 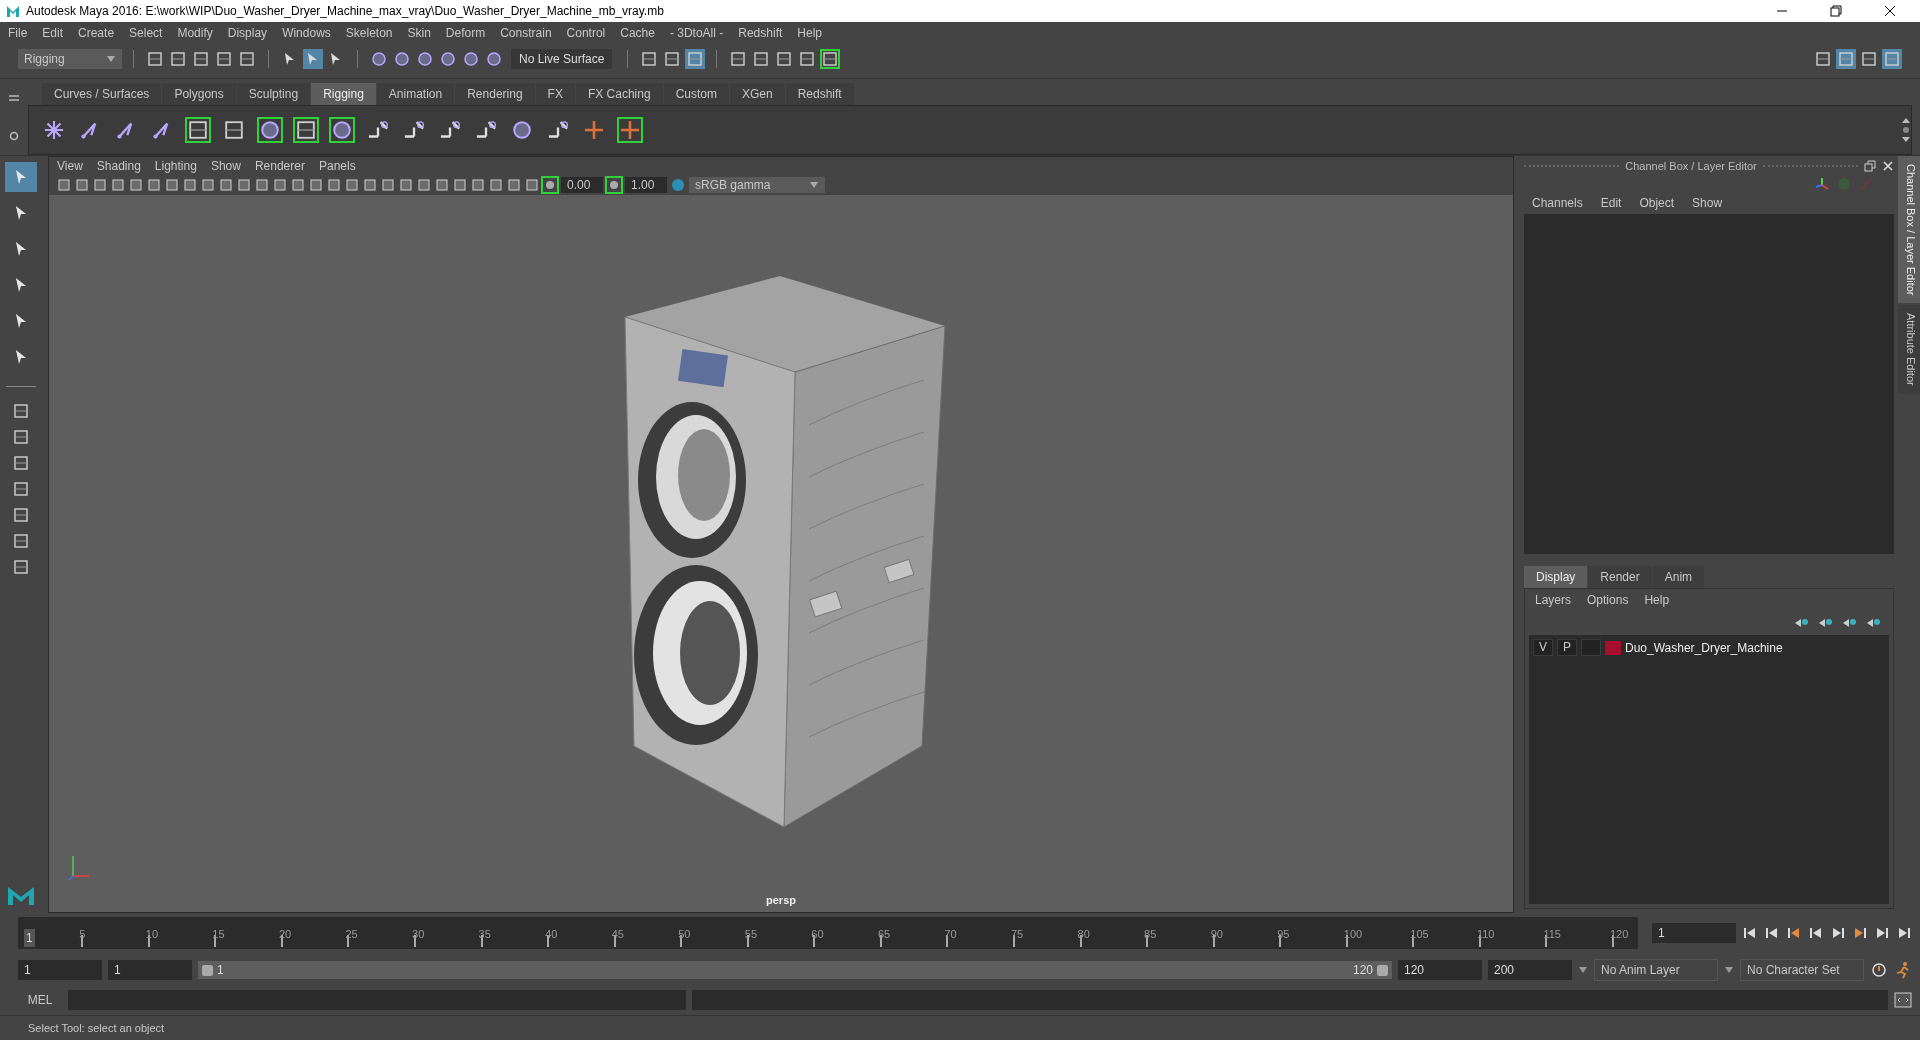 What do you see at coordinates (828, 933) in the screenshot?
I see `time-slider: 1 5 10 15 20 25 30 35 40 45 50 55 60 65 70 75 80 85 90 95 100 105 110 115 120` at bounding box center [828, 933].